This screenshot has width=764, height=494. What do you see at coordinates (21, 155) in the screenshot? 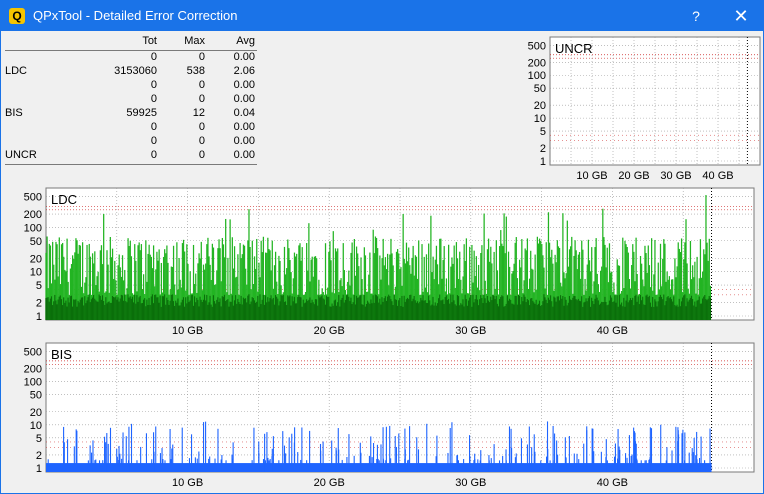
I see `stat-label: UNCR` at bounding box center [21, 155].